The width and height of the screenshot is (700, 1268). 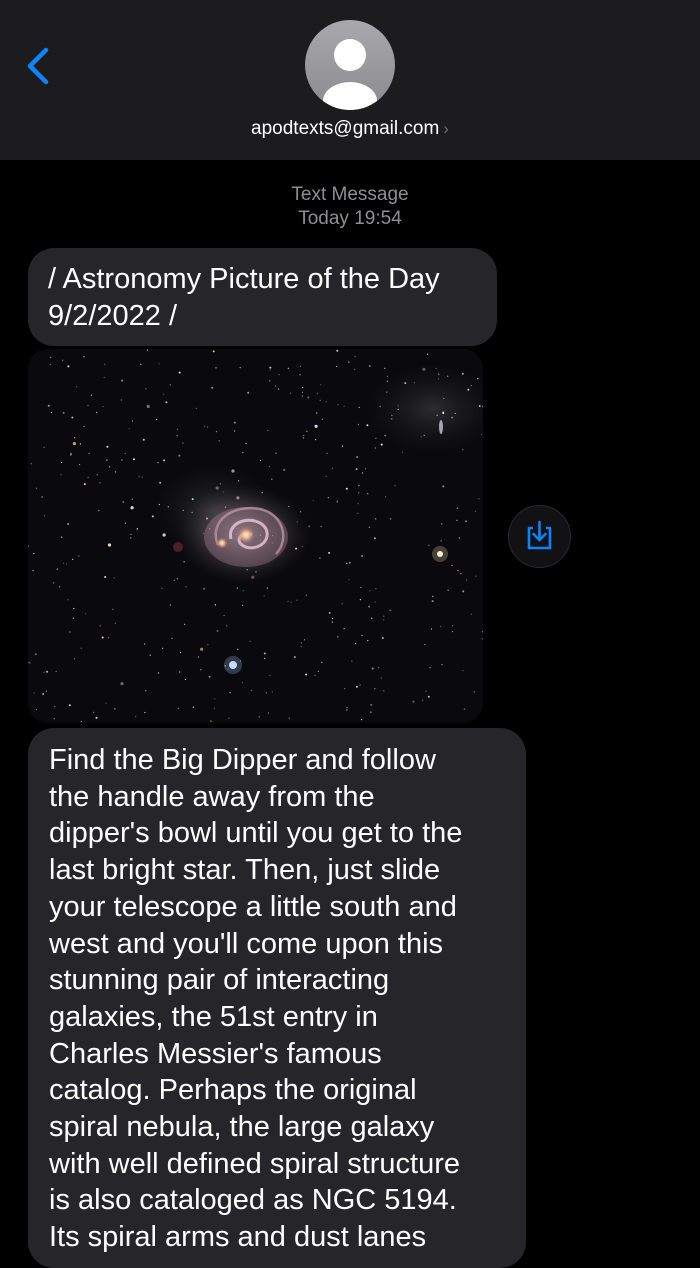 What do you see at coordinates (350, 129) in the screenshot?
I see `contact-name-row: apodtexts@gmail.com ›` at bounding box center [350, 129].